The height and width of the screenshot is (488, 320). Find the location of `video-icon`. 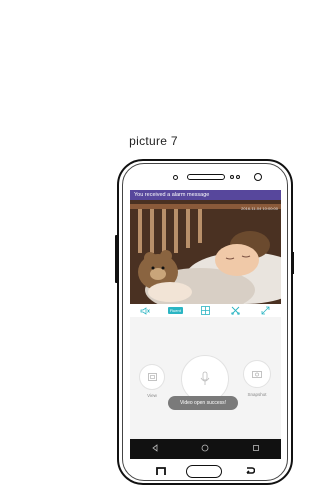

video-icon is located at coordinates (152, 377).